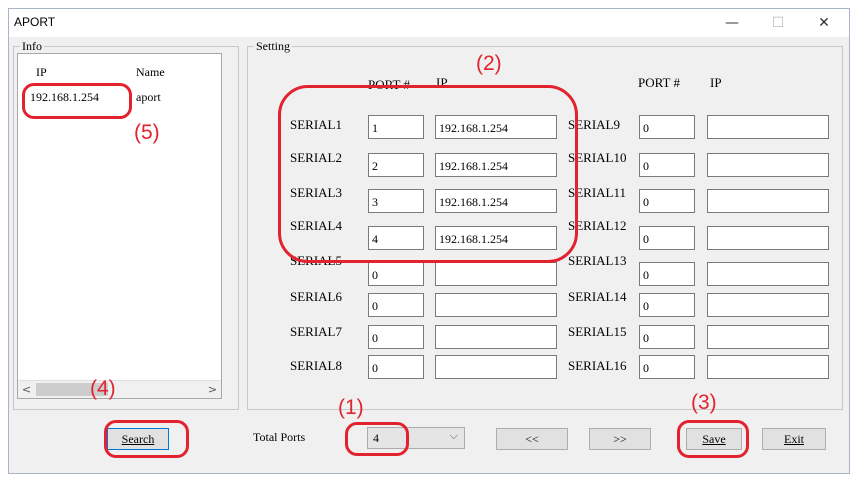 This screenshot has height=477, width=856. I want to click on serial-label: SERIAL8, so click(316, 365).